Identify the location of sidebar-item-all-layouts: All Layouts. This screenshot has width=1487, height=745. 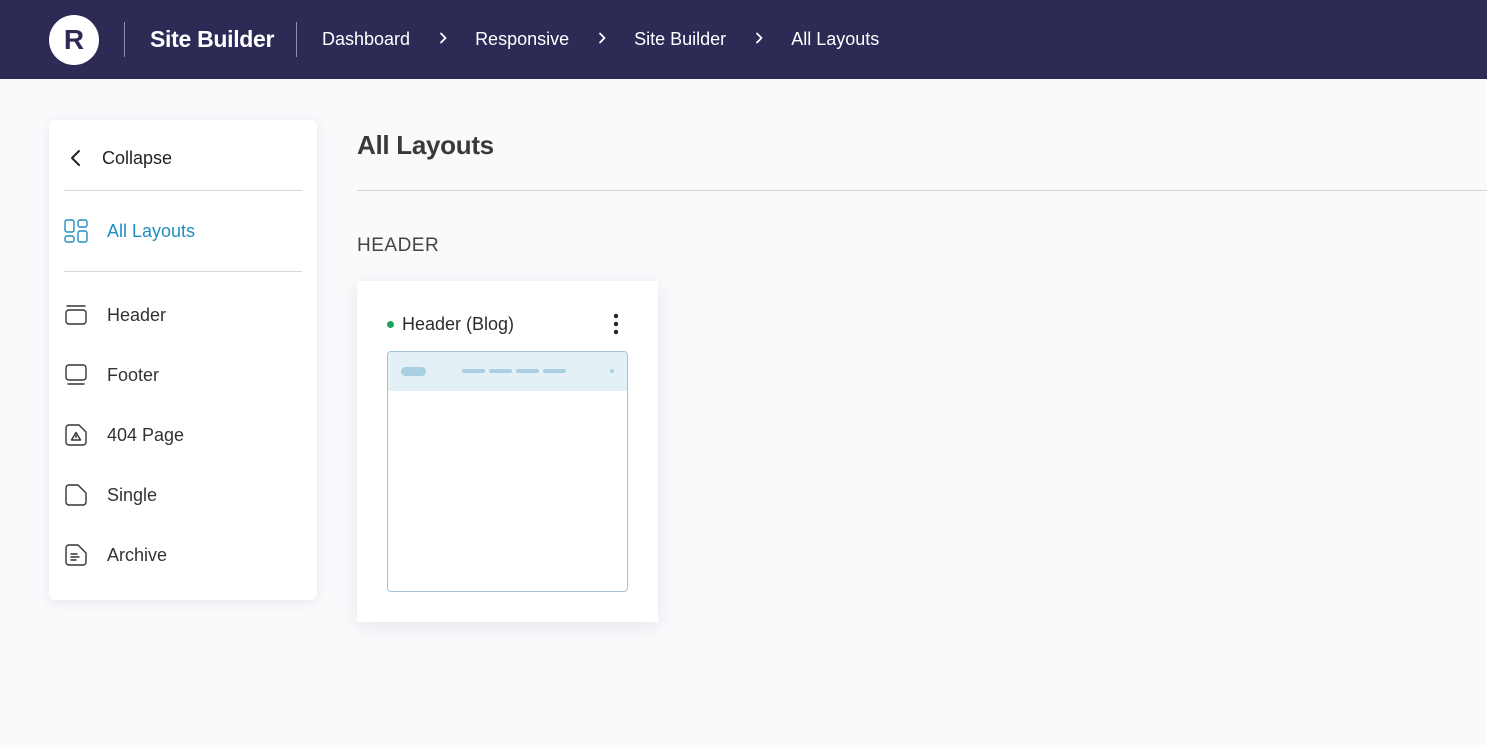
(183, 231).